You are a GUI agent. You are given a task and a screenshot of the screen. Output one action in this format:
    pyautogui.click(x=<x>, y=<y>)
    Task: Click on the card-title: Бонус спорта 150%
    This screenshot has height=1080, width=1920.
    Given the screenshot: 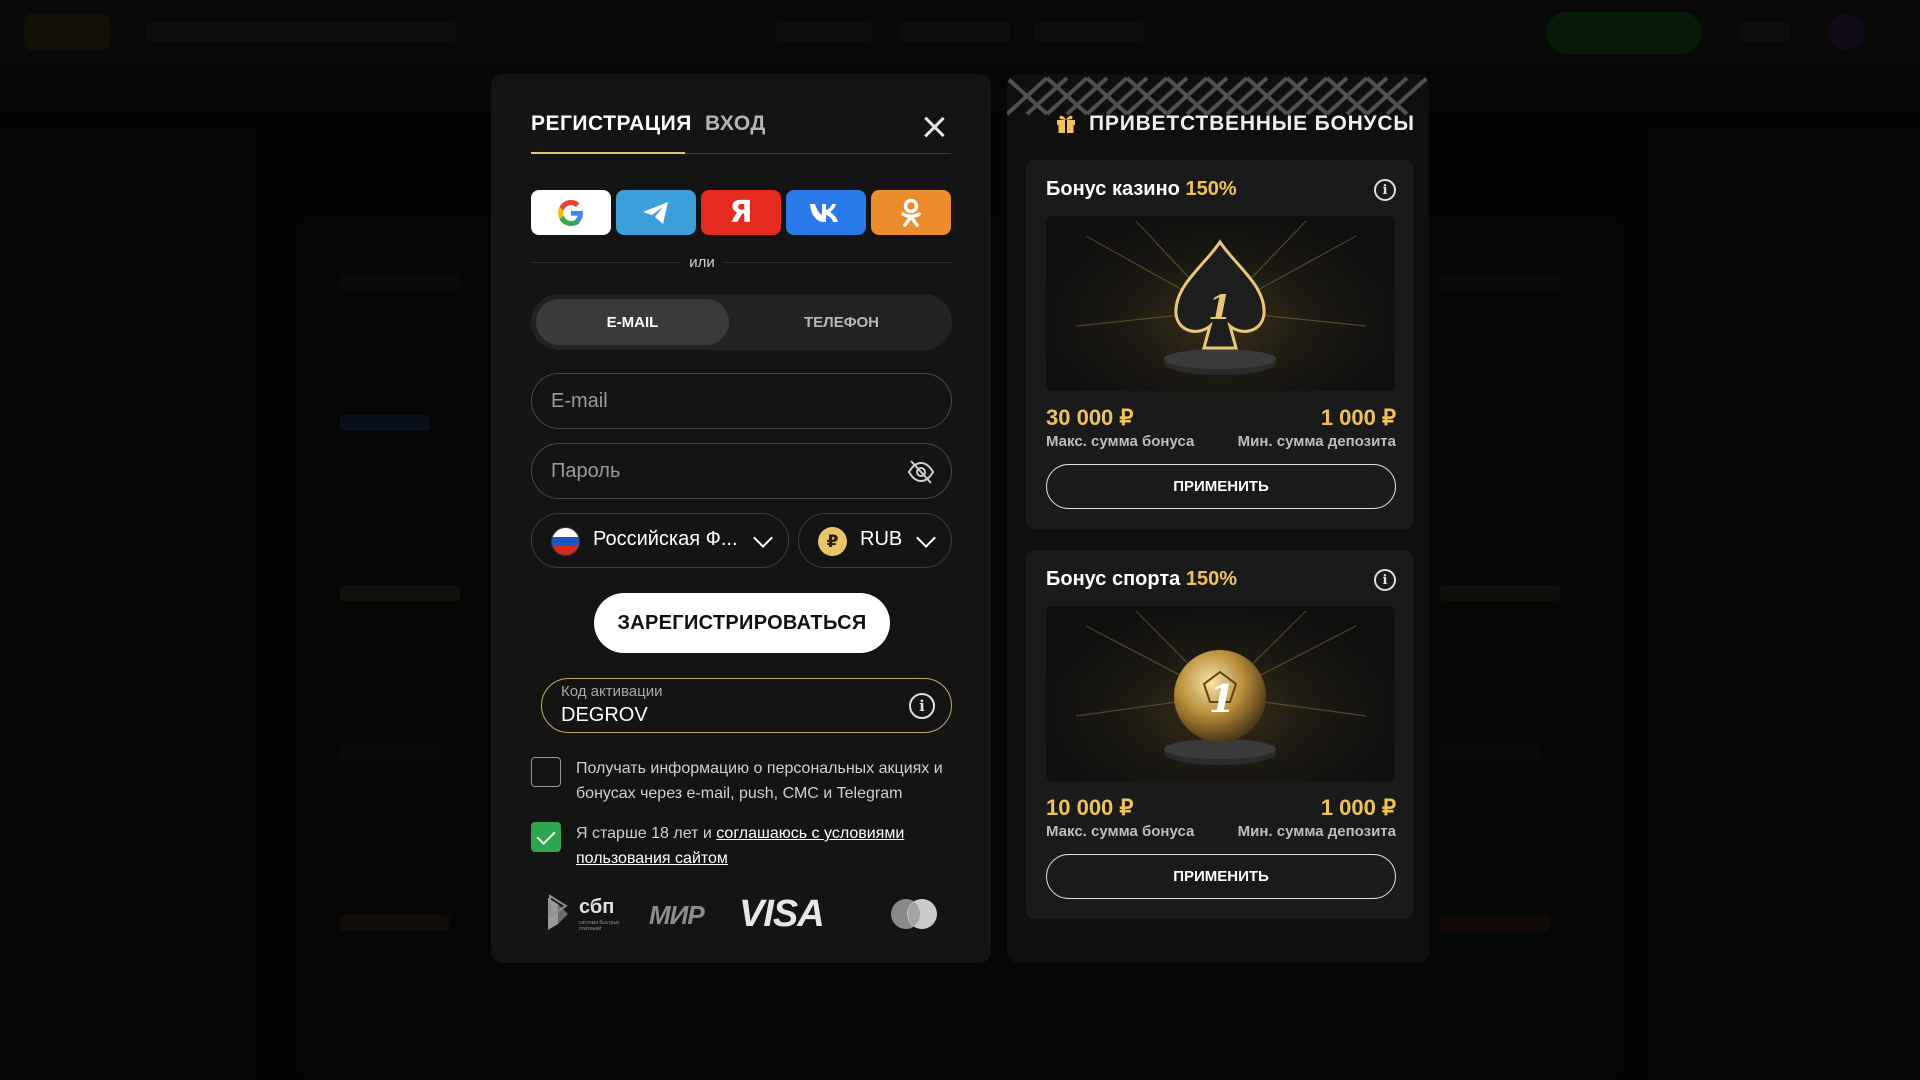 What is the action you would take?
    pyautogui.click(x=1141, y=579)
    